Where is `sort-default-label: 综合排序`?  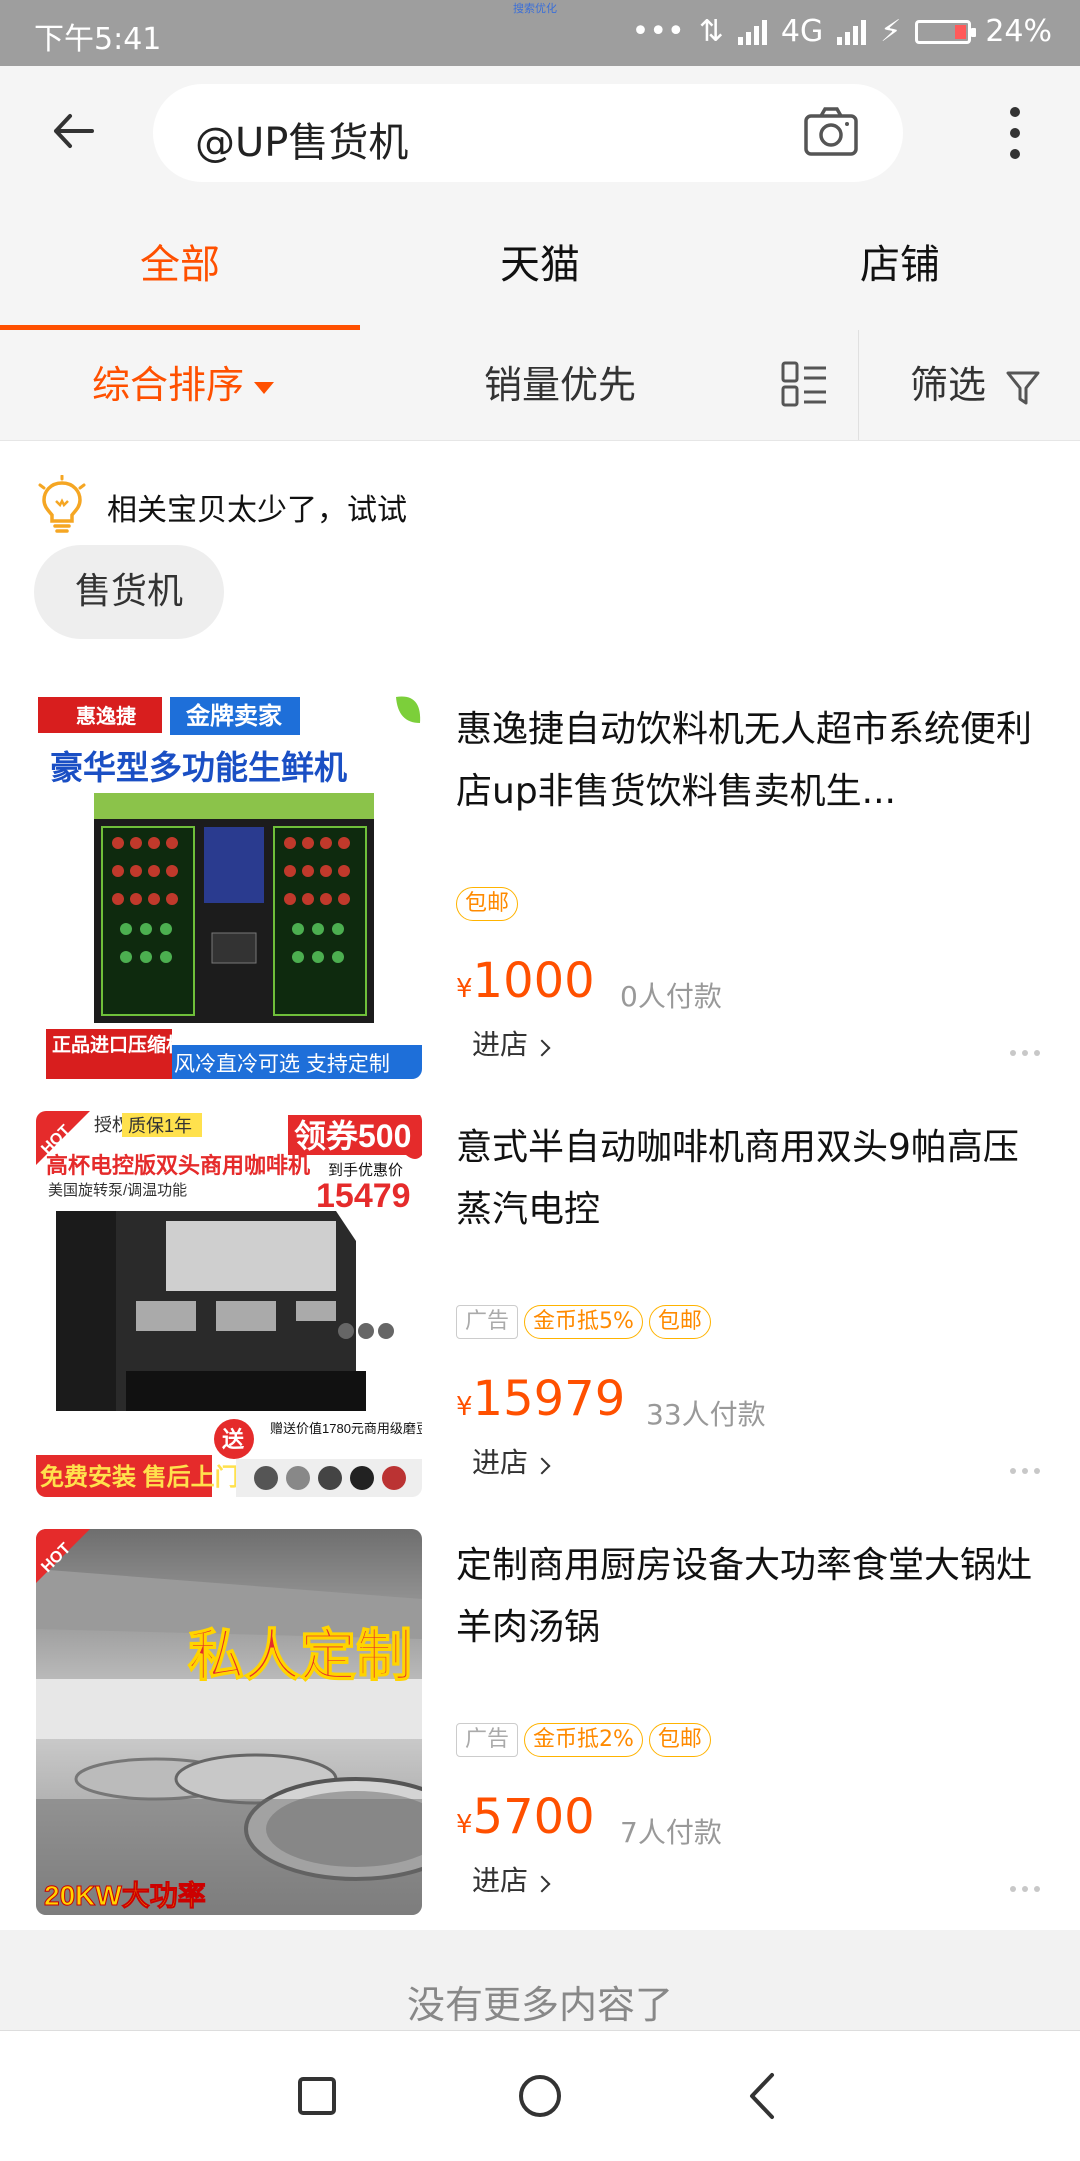 sort-default-label: 综合排序 is located at coordinates (168, 385).